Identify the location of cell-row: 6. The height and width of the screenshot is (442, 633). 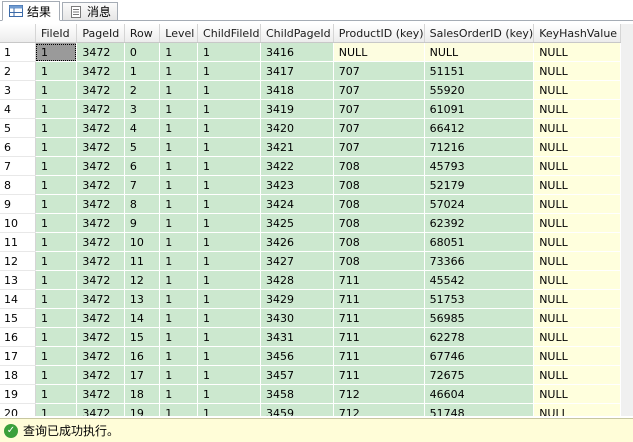
(142, 166).